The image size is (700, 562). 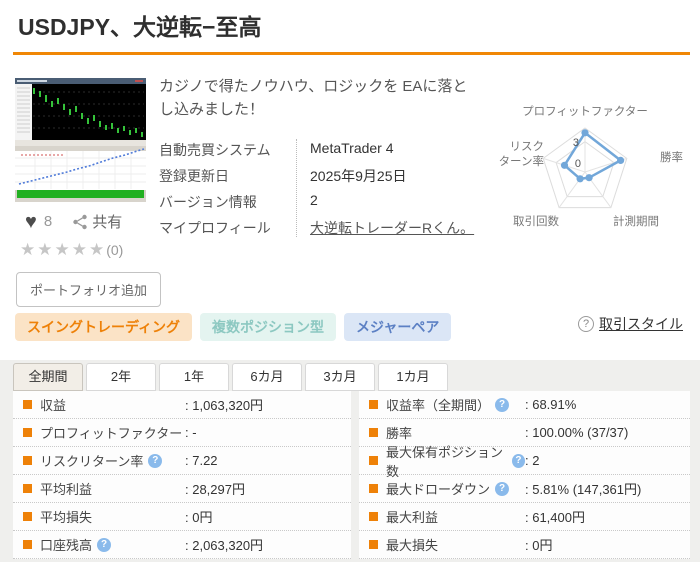 I want to click on detail-row: マイプロフィール 大逆転トレーダーRくん。, so click(x=326, y=227).